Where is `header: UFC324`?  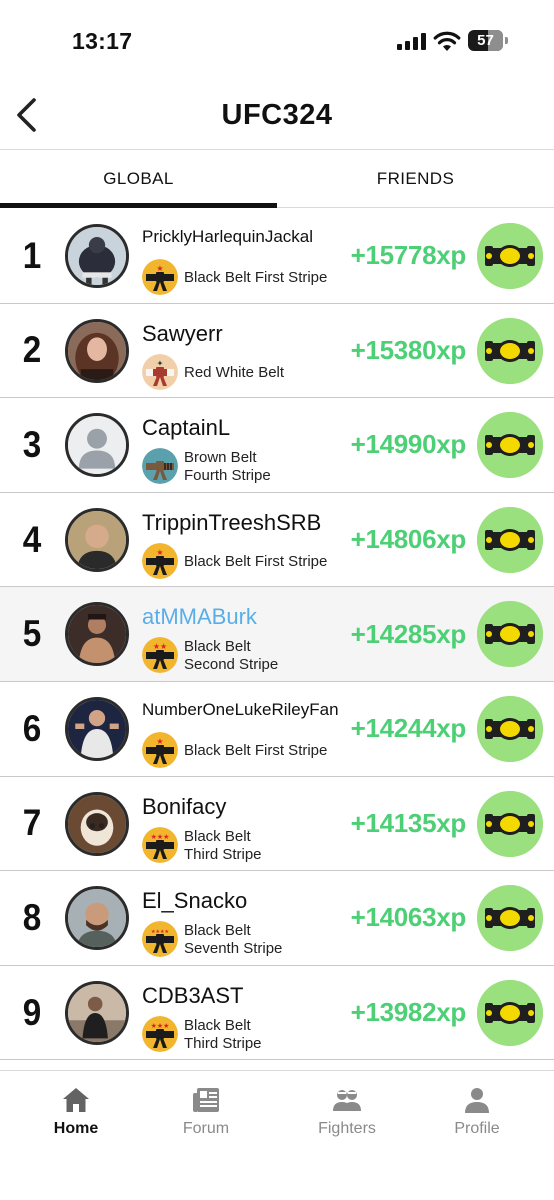 header: UFC324 is located at coordinates (277, 115).